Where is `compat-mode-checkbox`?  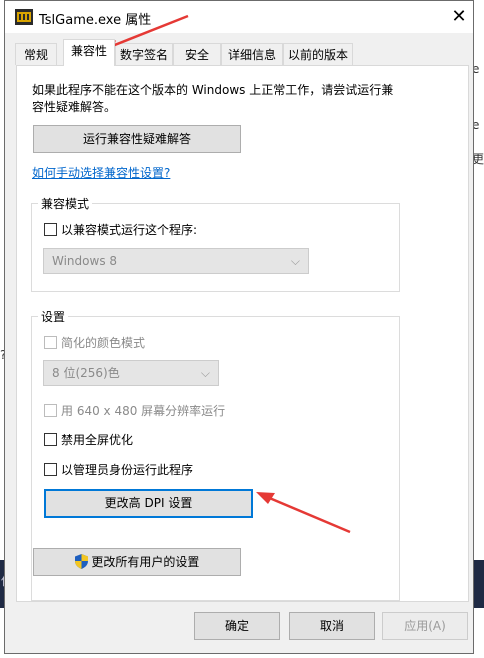 compat-mode-checkbox is located at coordinates (50, 229).